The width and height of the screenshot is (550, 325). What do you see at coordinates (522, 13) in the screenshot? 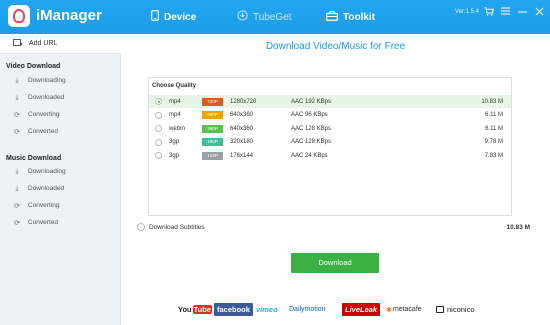
I see `minimize-icon` at bounding box center [522, 13].